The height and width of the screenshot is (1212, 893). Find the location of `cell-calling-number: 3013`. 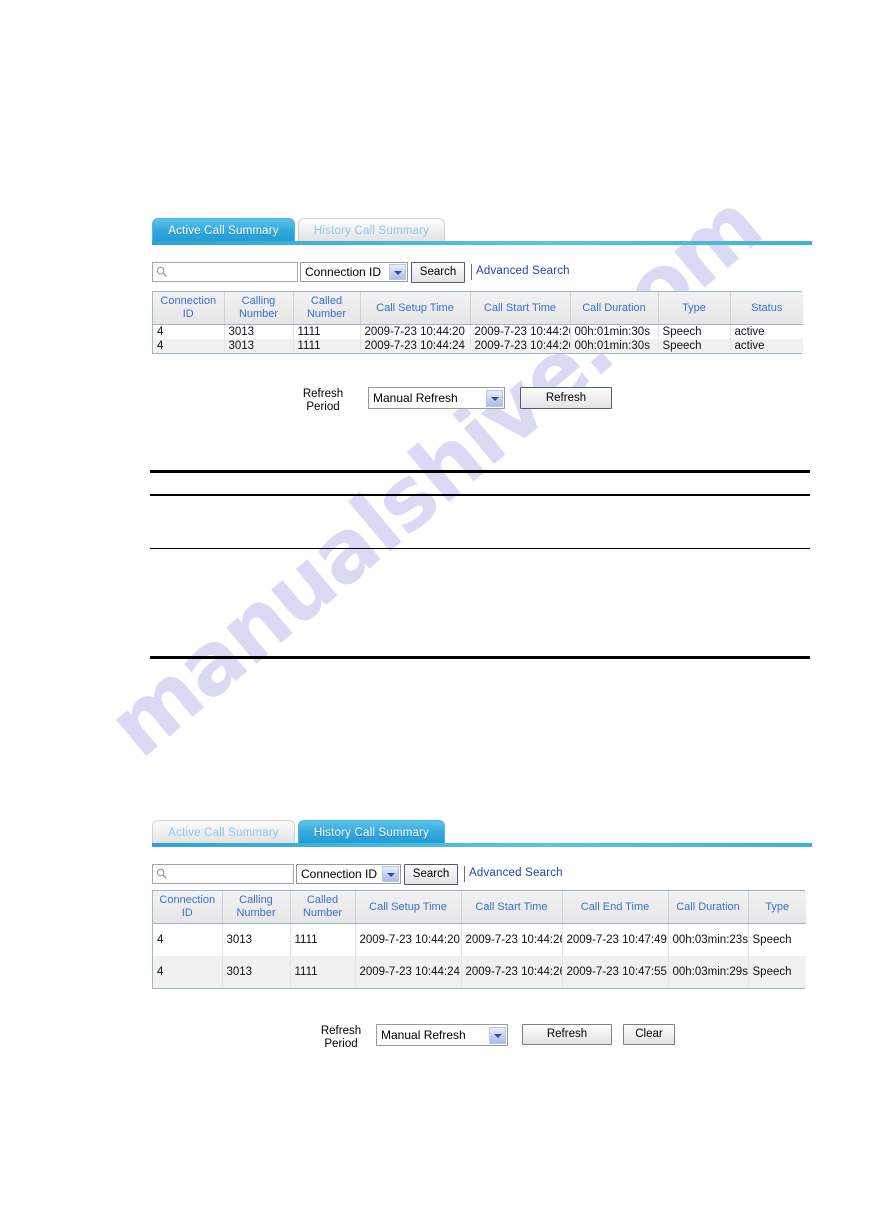

cell-calling-number: 3013 is located at coordinates (259, 346).